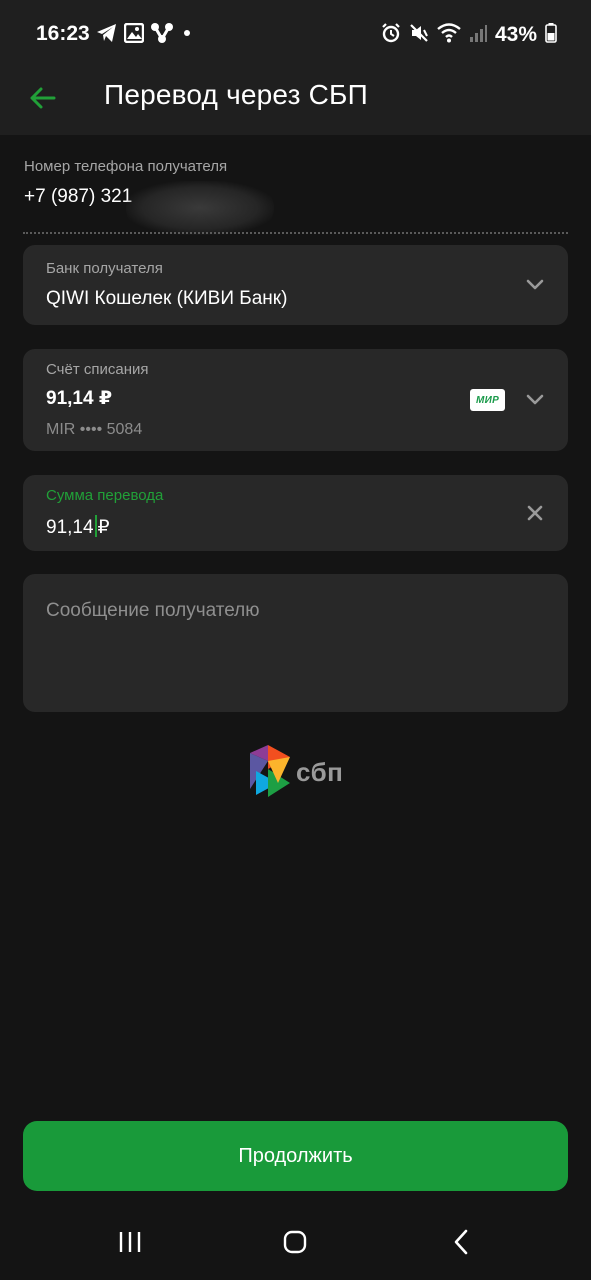 This screenshot has height=1280, width=591. What do you see at coordinates (419, 35) in the screenshot?
I see `mute-icon` at bounding box center [419, 35].